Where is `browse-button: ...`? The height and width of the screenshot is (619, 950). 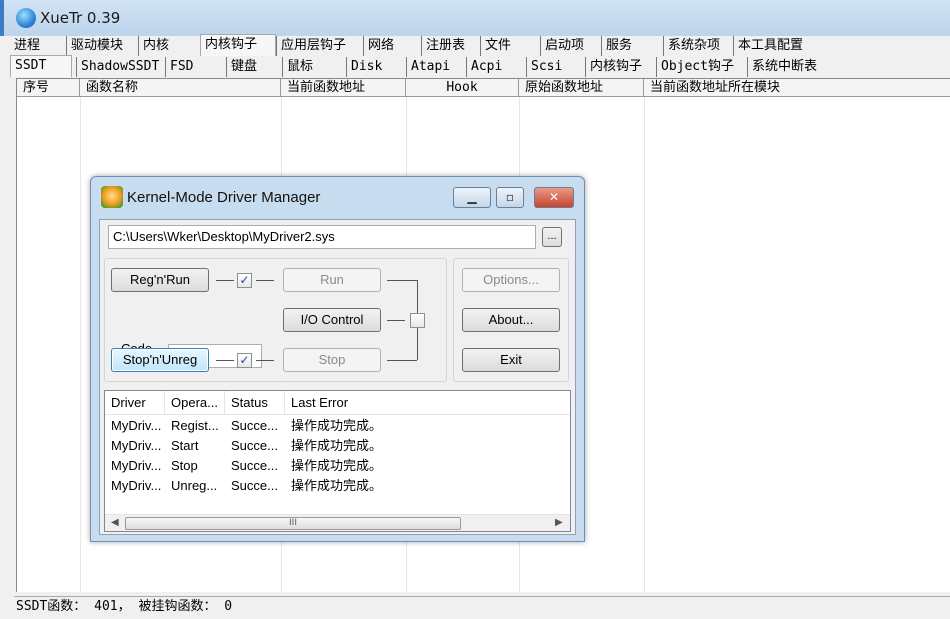
browse-button: ... is located at coordinates (552, 237).